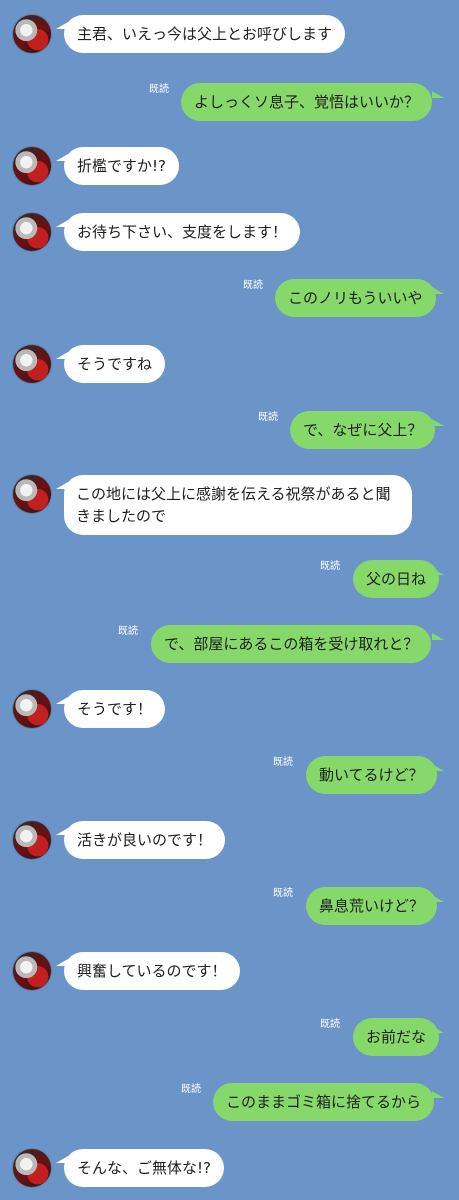 The image size is (459, 1200). Describe the element at coordinates (324, 1102) in the screenshot. I see `message-bubble-sent: このままゴミ箱に捨てるから` at that location.